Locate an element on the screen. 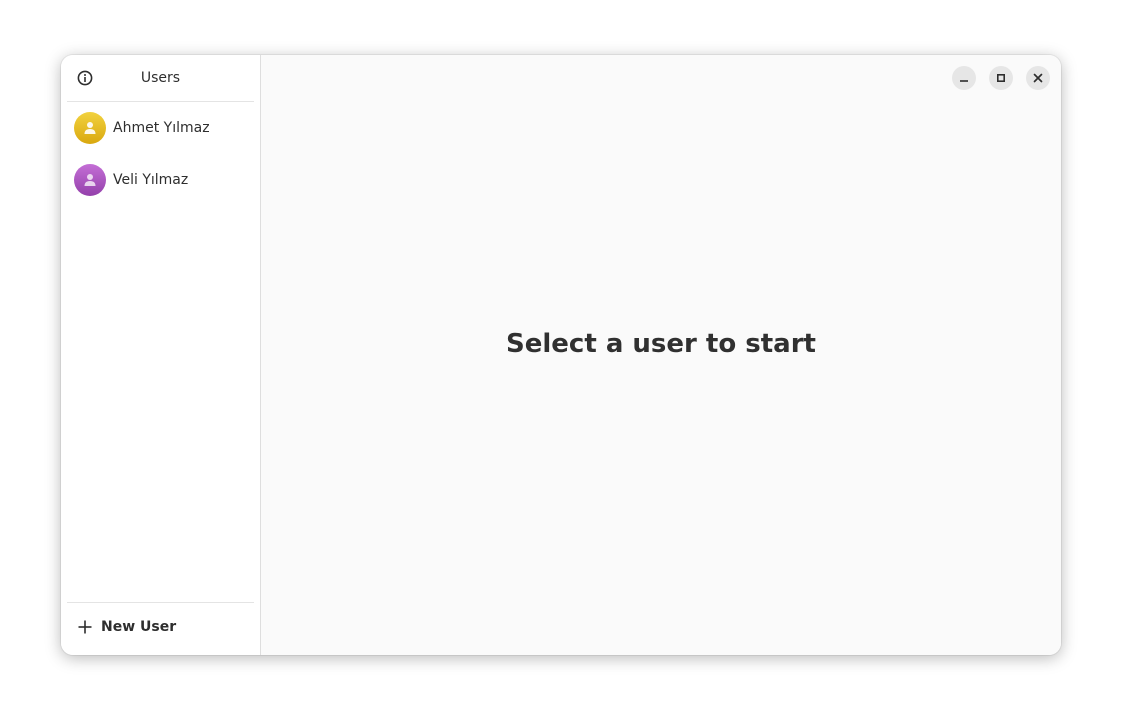 The image size is (1122, 722). user-list-item: Veli Yılmaz is located at coordinates (160, 180).